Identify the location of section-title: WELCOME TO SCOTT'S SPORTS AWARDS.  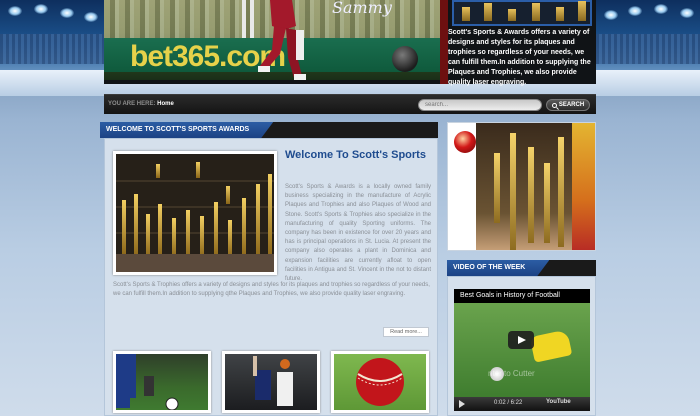
(186, 130).